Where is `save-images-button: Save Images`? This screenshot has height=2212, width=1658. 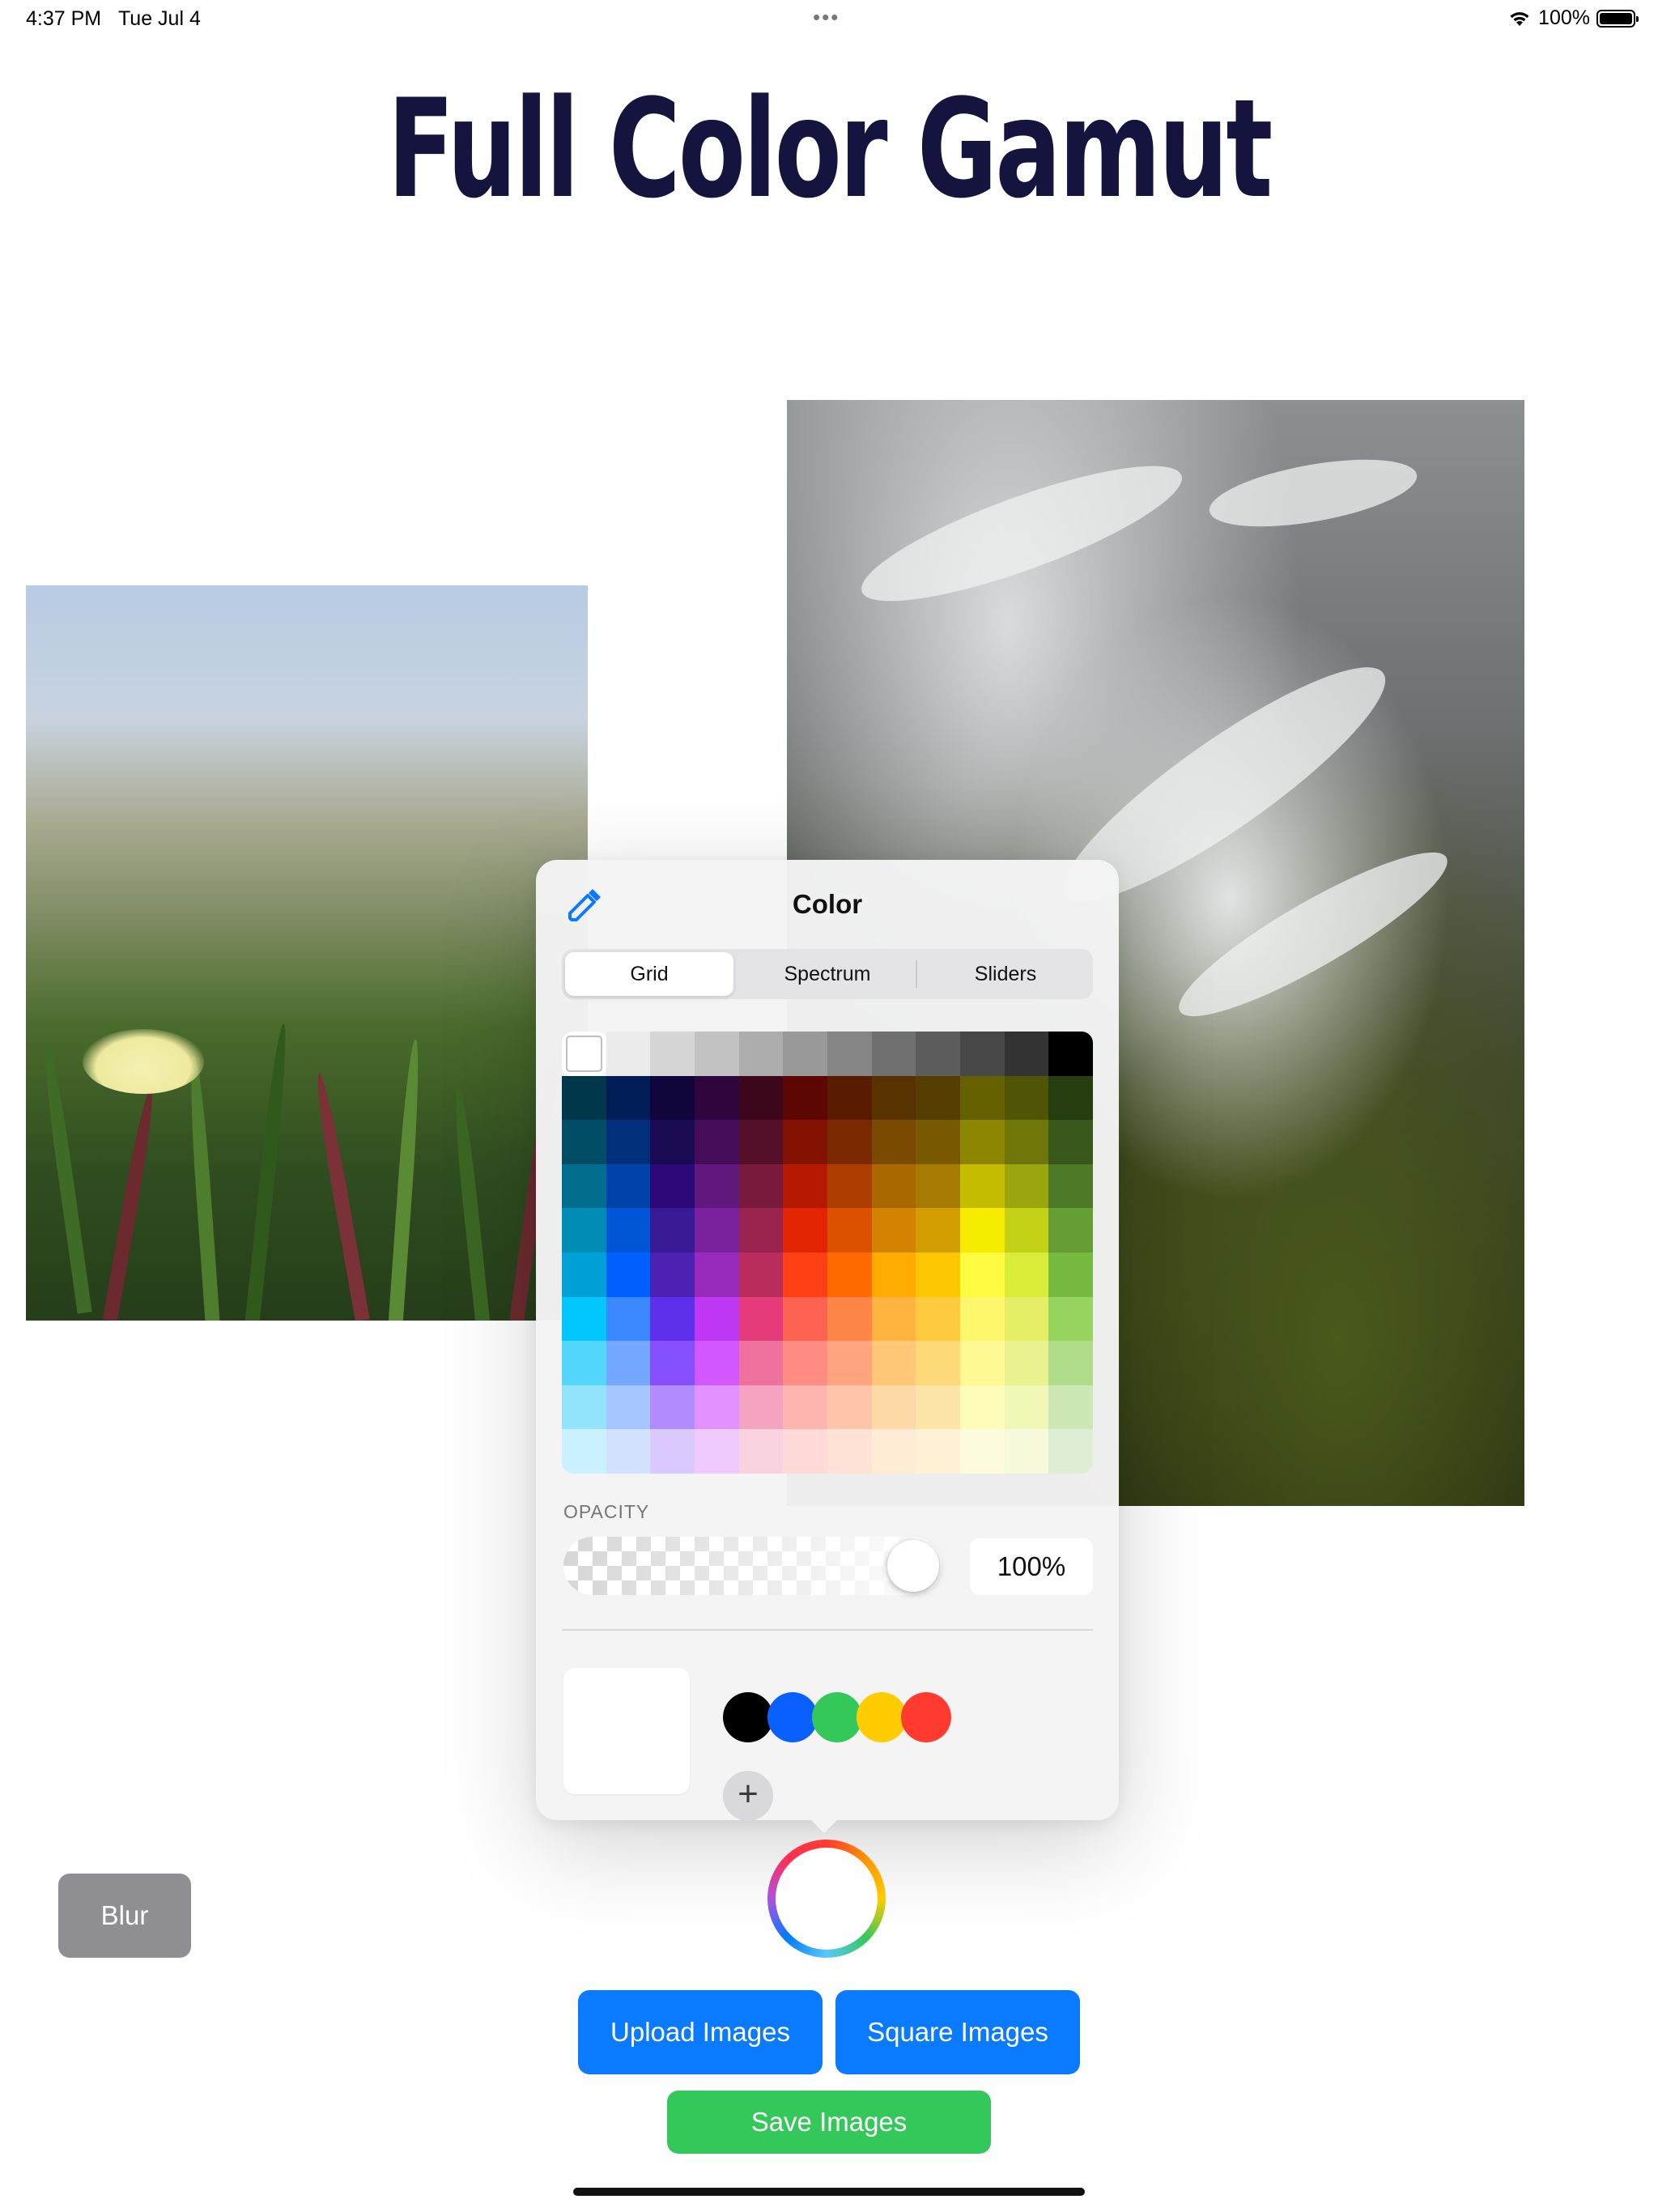
save-images-button: Save Images is located at coordinates (829, 2122).